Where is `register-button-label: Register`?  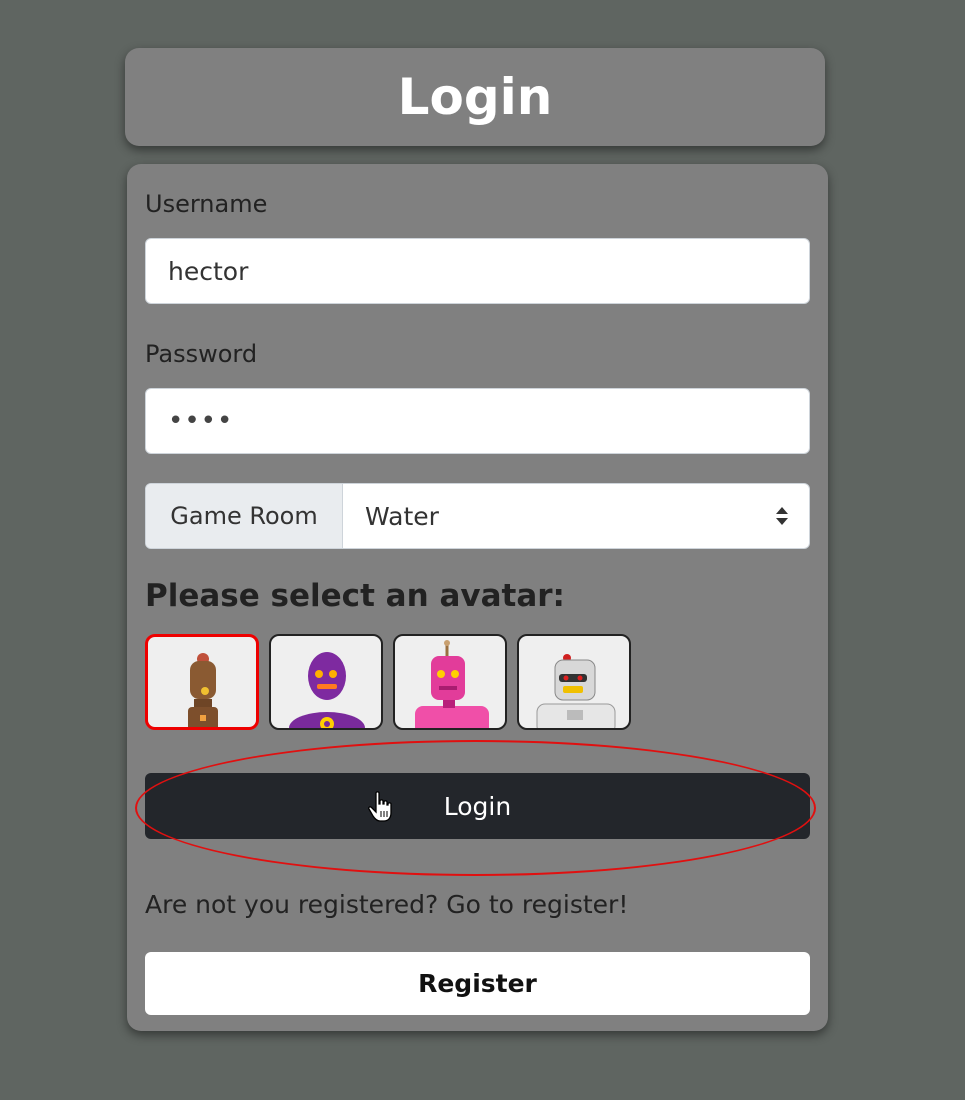
register-button-label: Register is located at coordinates (477, 983).